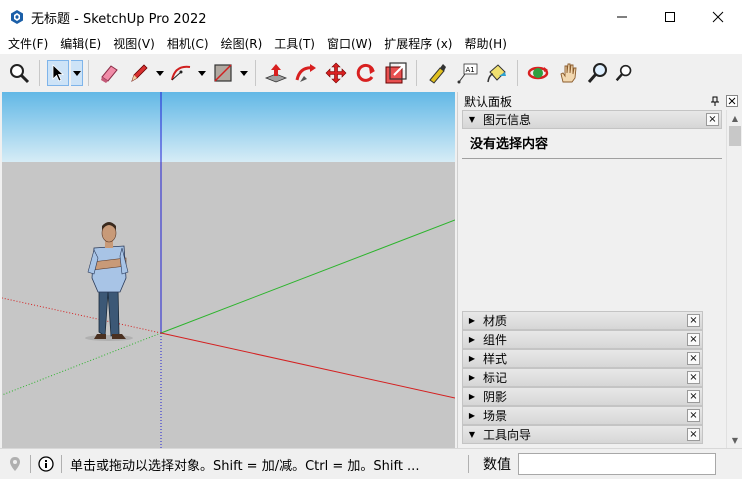  What do you see at coordinates (134, 44) in the screenshot?
I see `menu-view: 视图(V)` at bounding box center [134, 44].